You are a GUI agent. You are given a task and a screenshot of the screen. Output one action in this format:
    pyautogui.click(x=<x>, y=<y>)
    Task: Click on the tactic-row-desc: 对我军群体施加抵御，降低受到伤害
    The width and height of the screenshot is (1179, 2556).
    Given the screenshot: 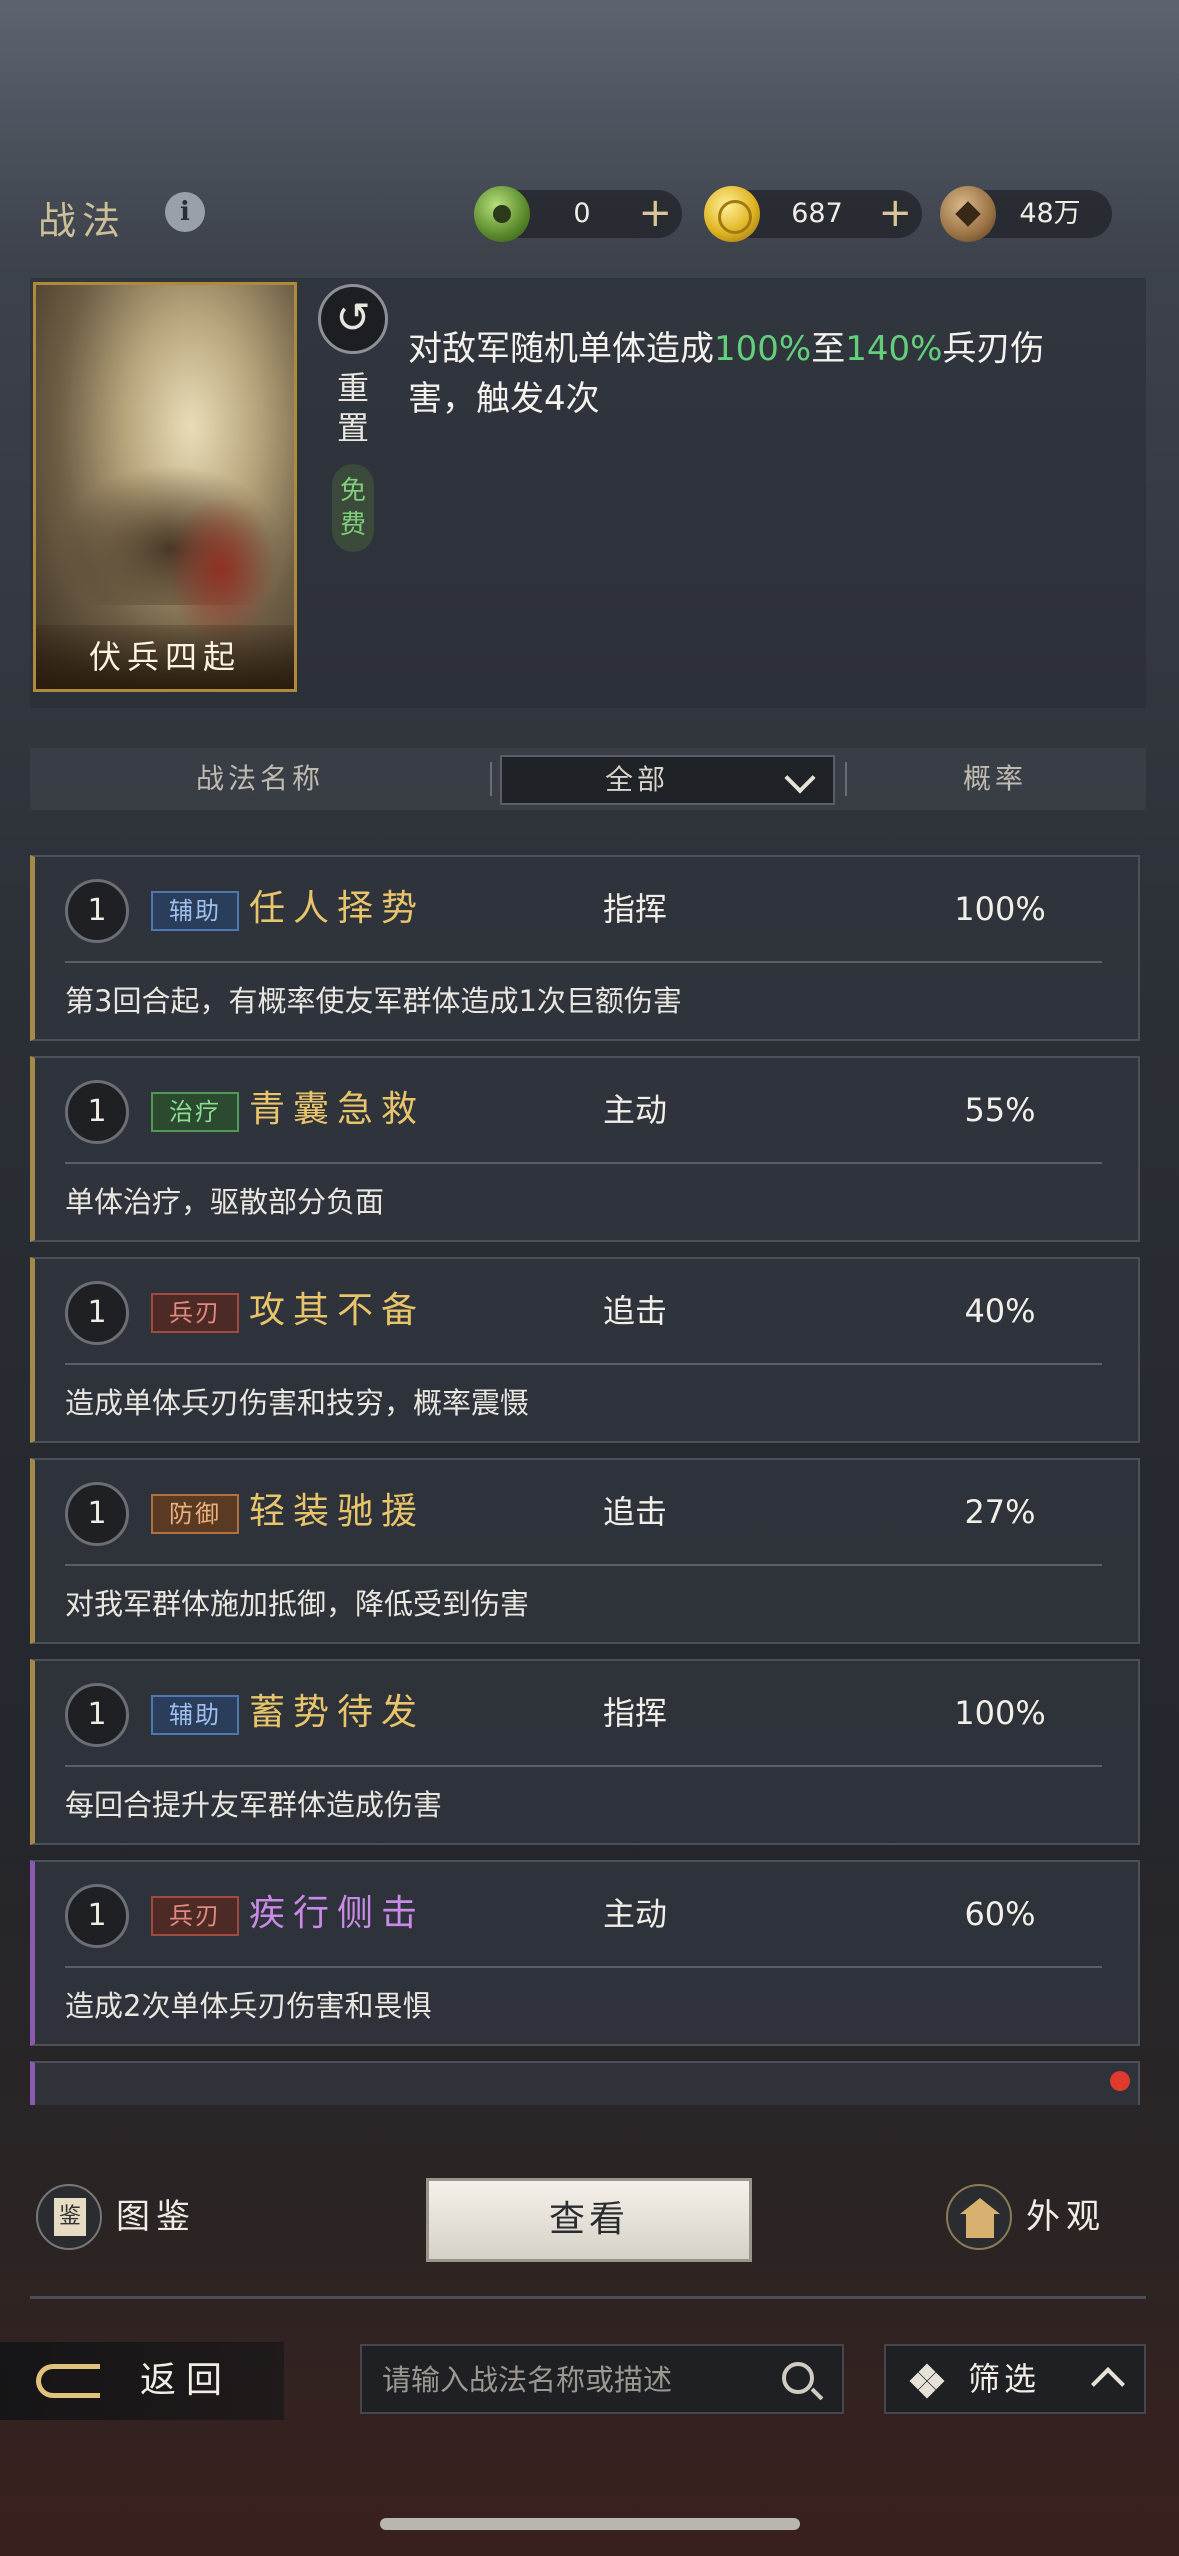 What is the action you would take?
    pyautogui.click(x=297, y=1604)
    